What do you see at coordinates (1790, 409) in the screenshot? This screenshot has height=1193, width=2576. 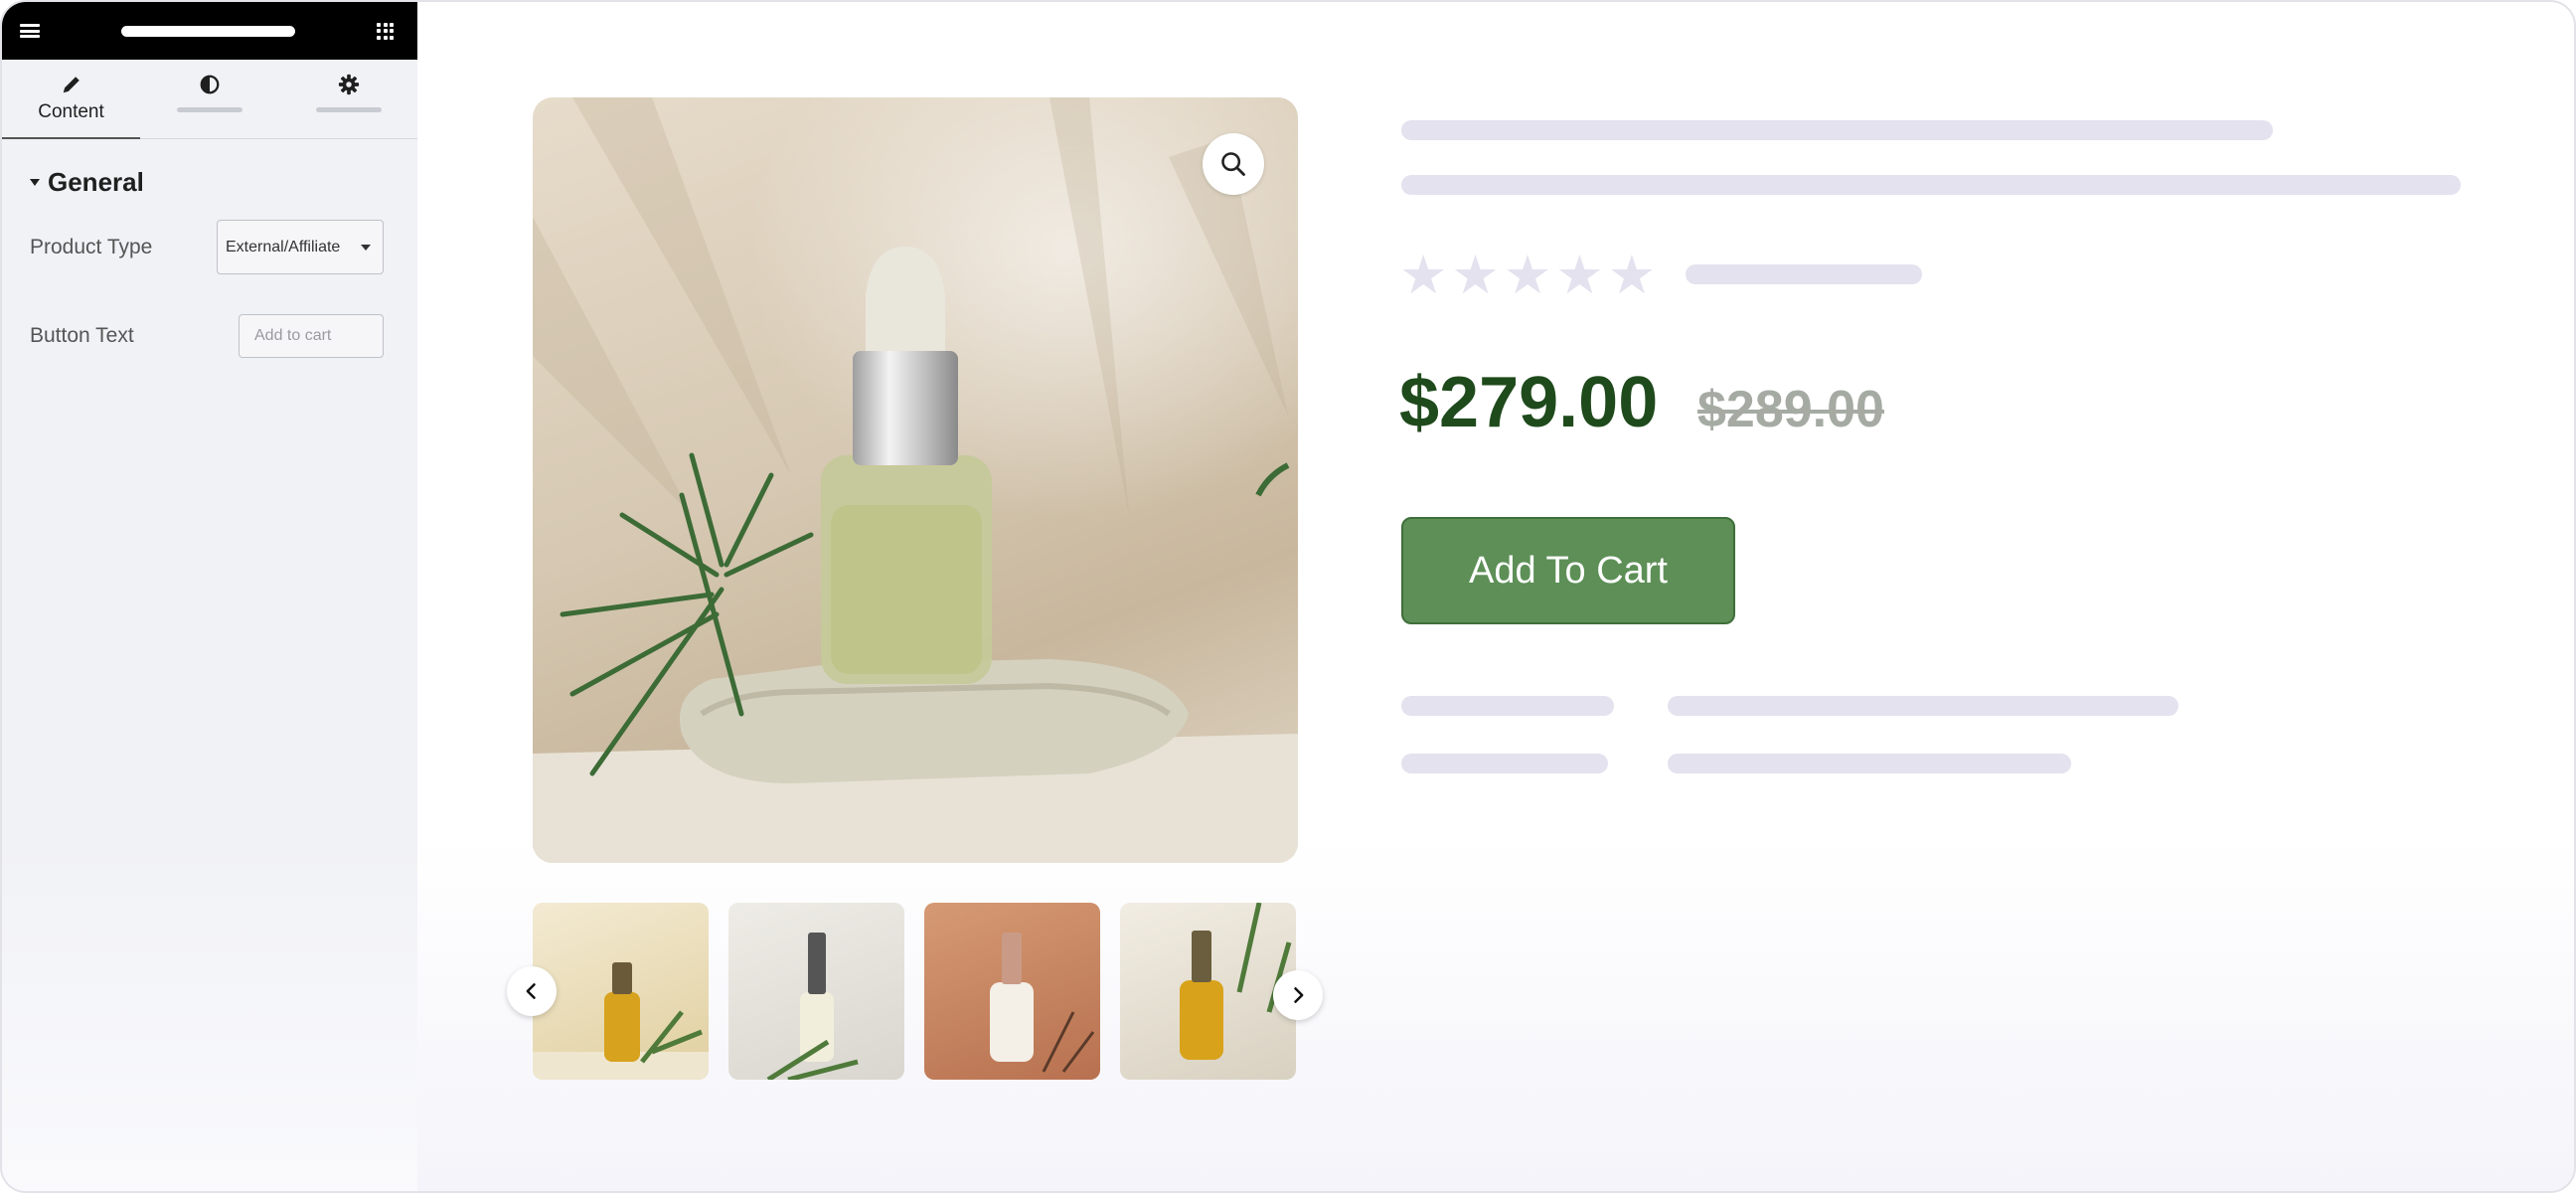 I see `product-old-price: $289.00` at bounding box center [1790, 409].